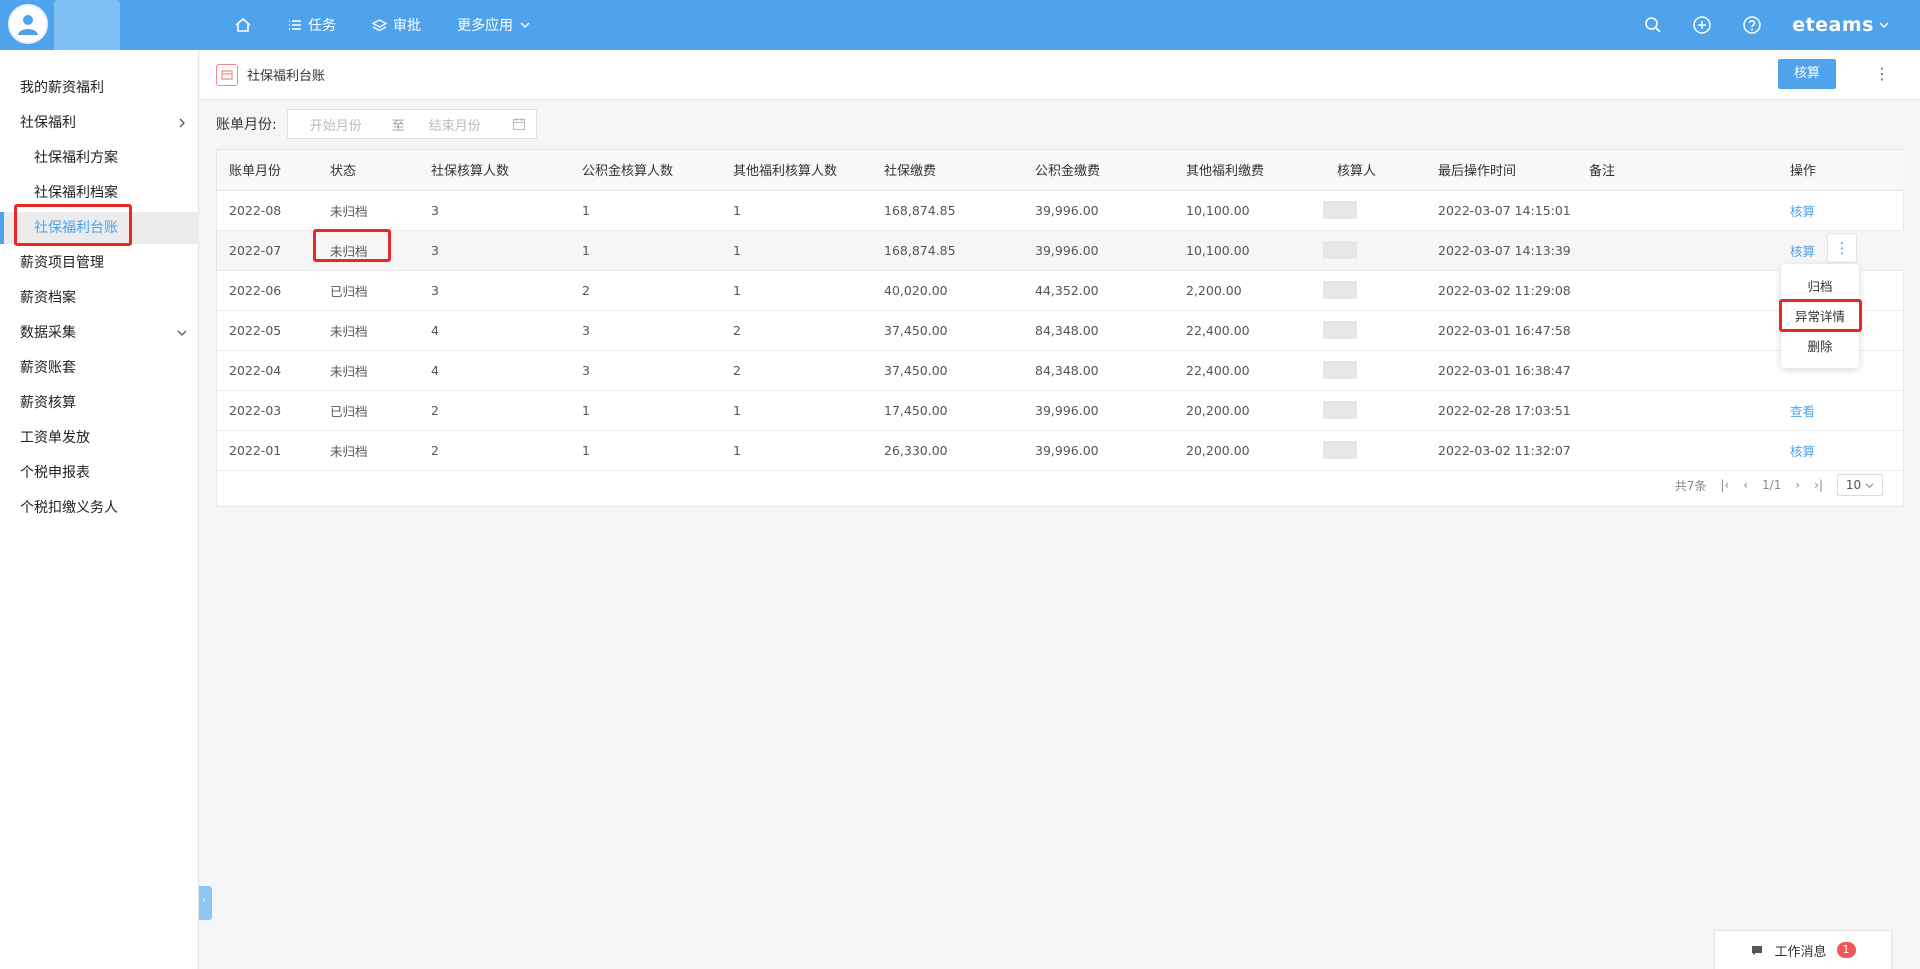  What do you see at coordinates (1882, 74) in the screenshot?
I see `more-vertical-icon: ⋮` at bounding box center [1882, 74].